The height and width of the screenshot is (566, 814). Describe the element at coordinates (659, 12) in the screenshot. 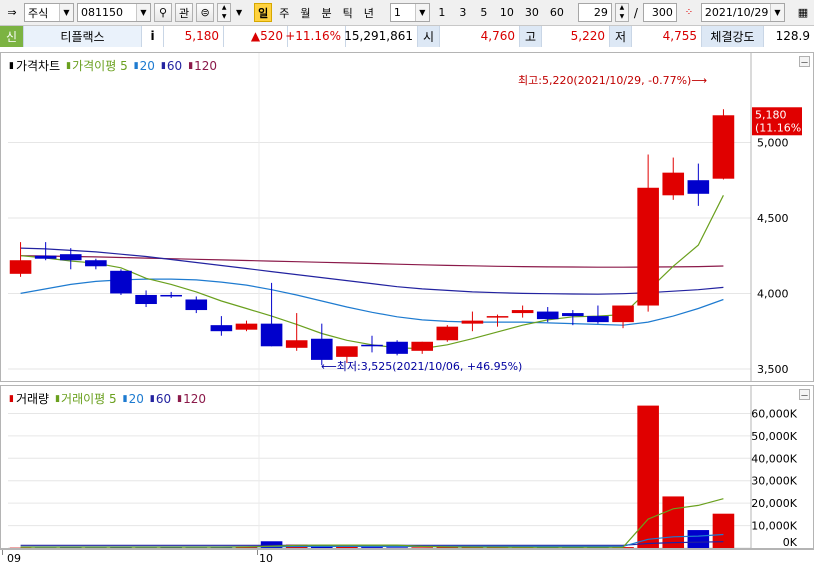

I see `total-input: 300` at that location.